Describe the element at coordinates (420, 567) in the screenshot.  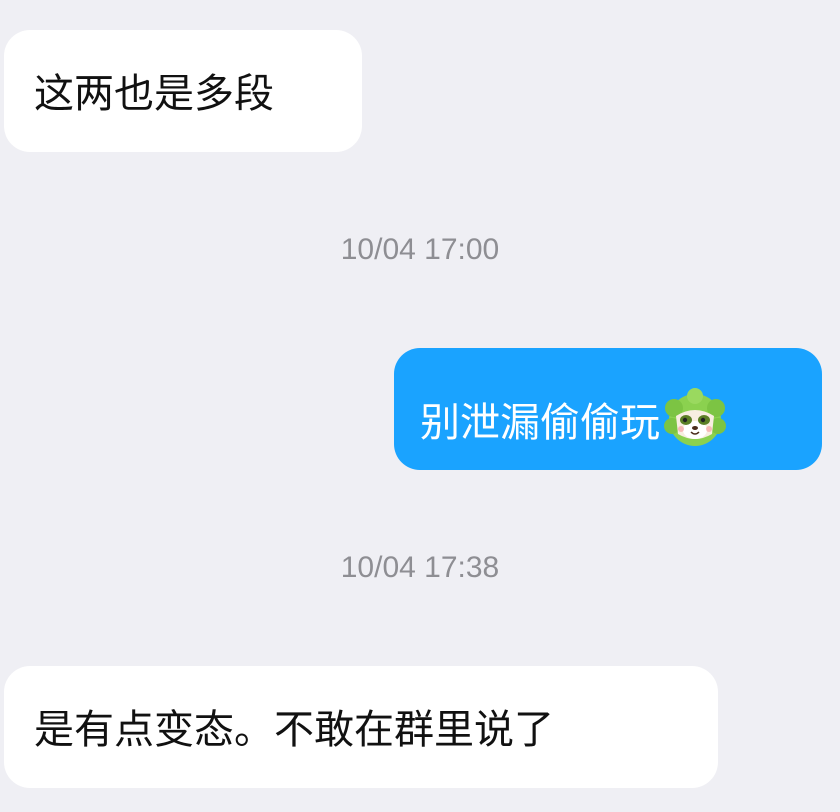
I see `message-timestamp: 10/04 17:38` at that location.